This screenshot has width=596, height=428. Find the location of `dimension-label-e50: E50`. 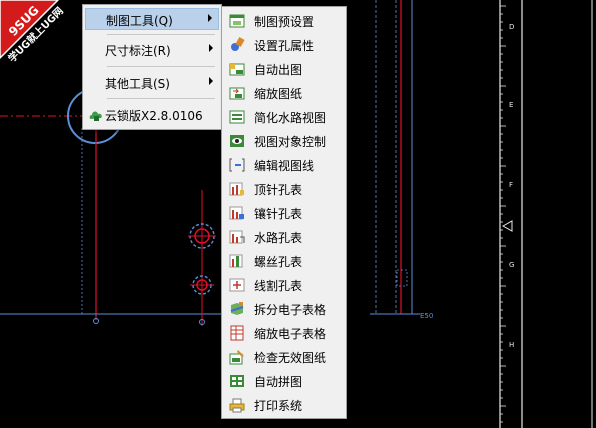

dimension-label-e50: E50 is located at coordinates (426, 316).